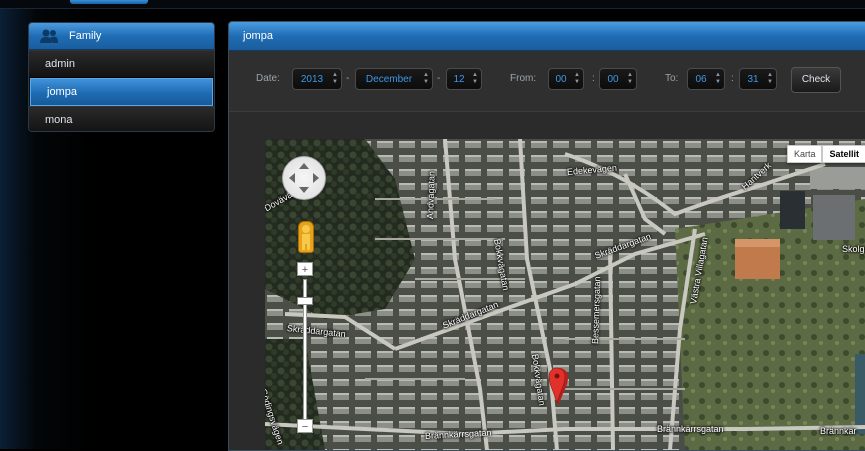  What do you see at coordinates (305, 426) in the screenshot?
I see `zoom-out-button: −` at bounding box center [305, 426].